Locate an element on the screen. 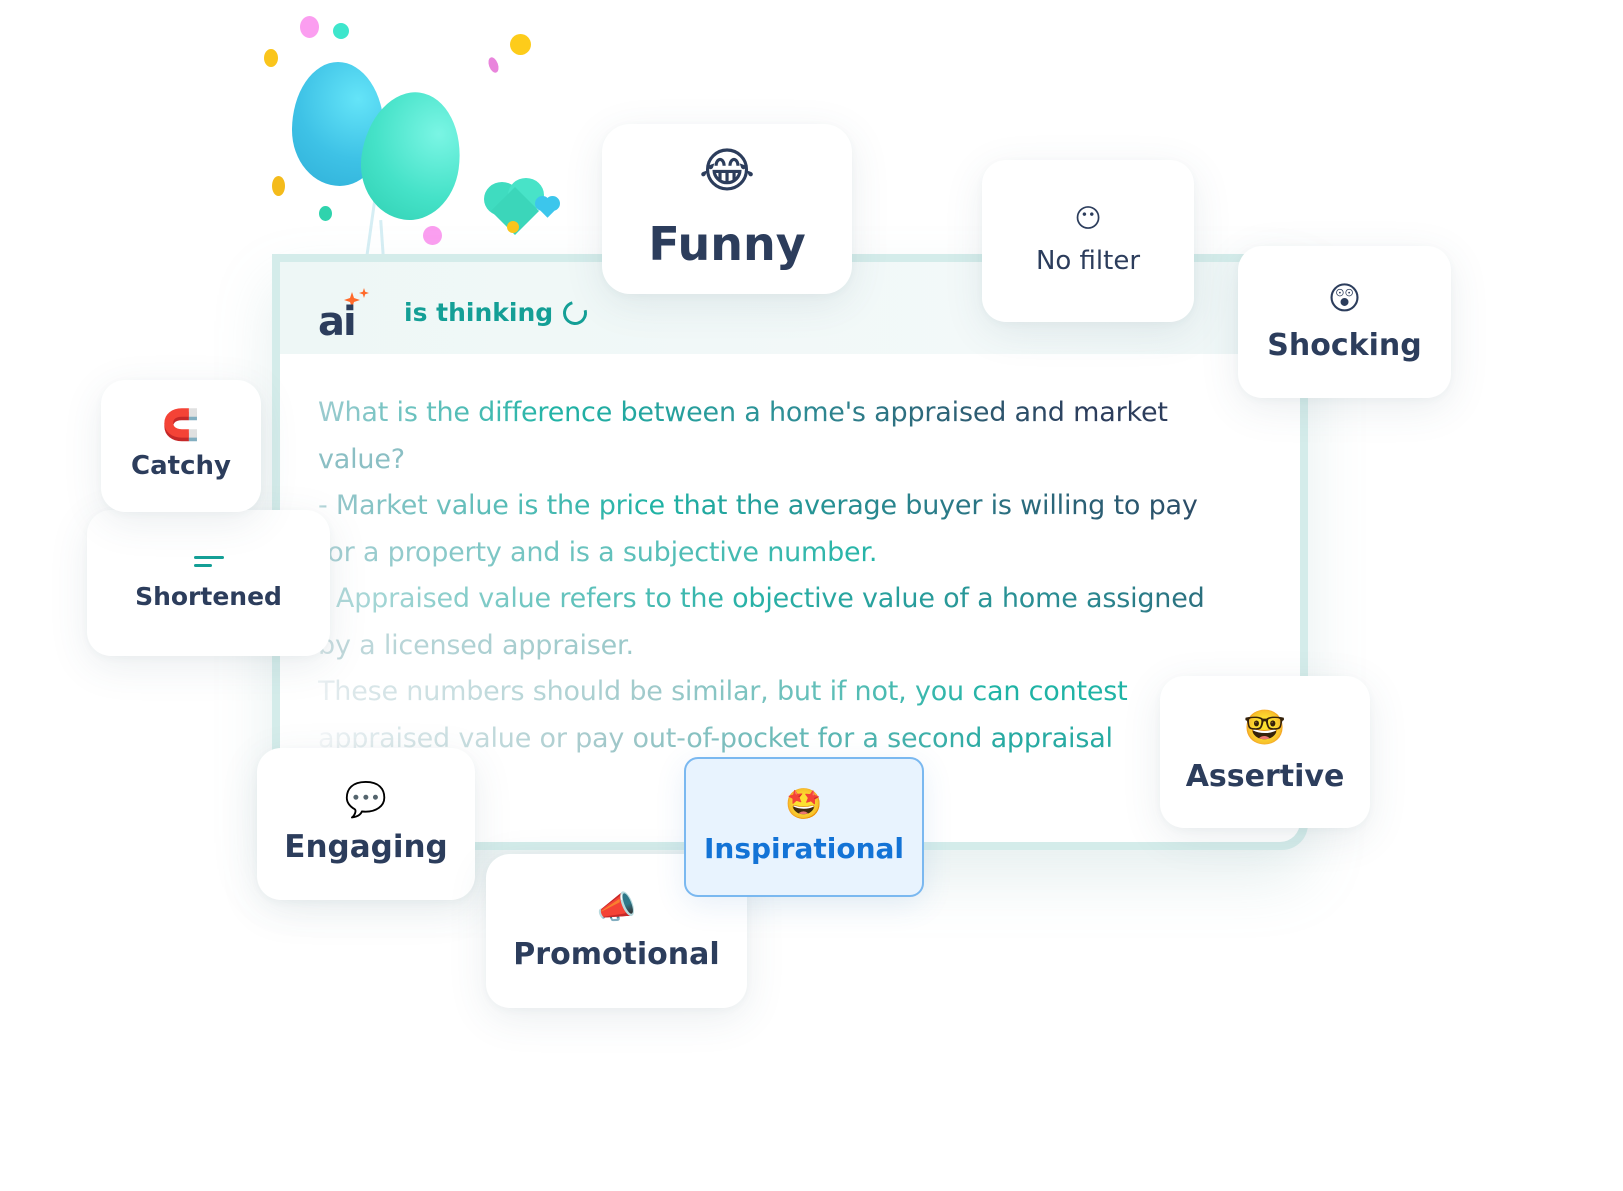  tone-card-inspirational: 🤩 Inspirational is located at coordinates (804, 827).